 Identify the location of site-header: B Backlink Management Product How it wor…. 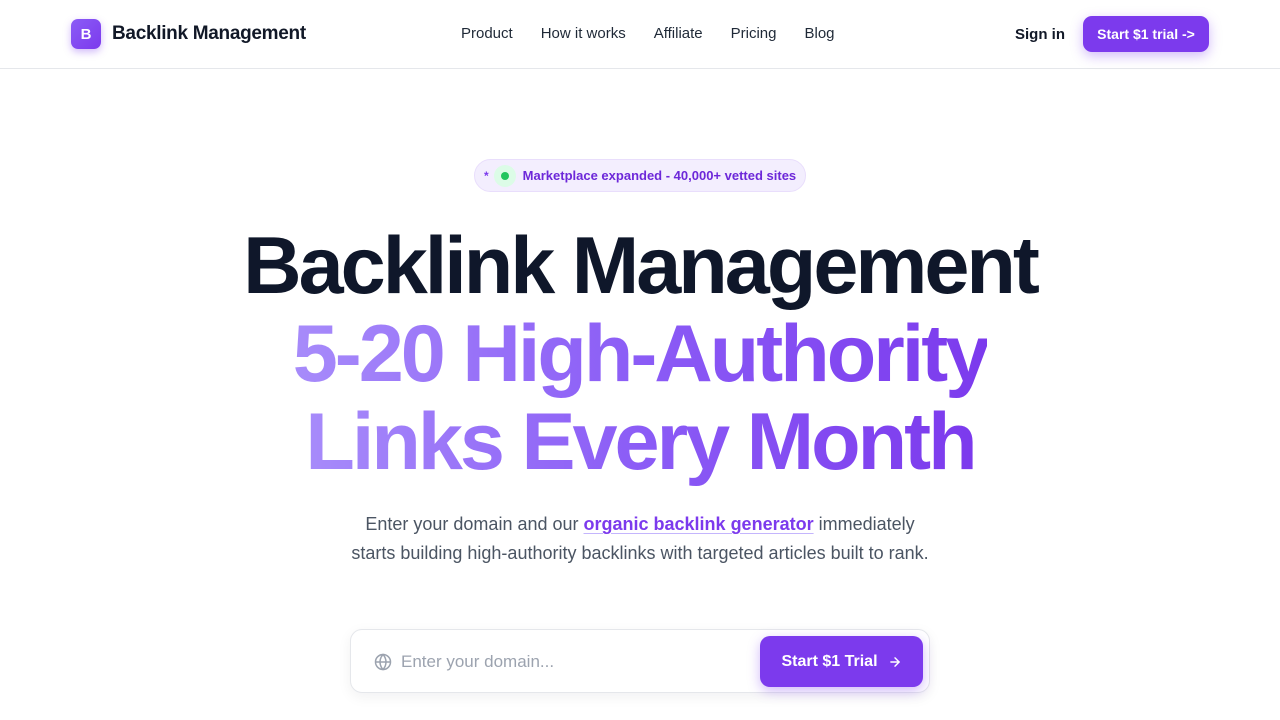
(640, 34).